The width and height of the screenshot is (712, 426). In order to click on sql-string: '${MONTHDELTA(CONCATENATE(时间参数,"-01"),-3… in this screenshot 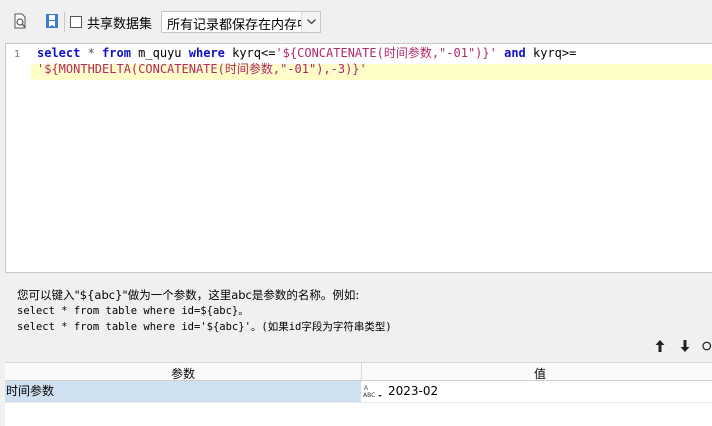, I will do `click(202, 69)`.